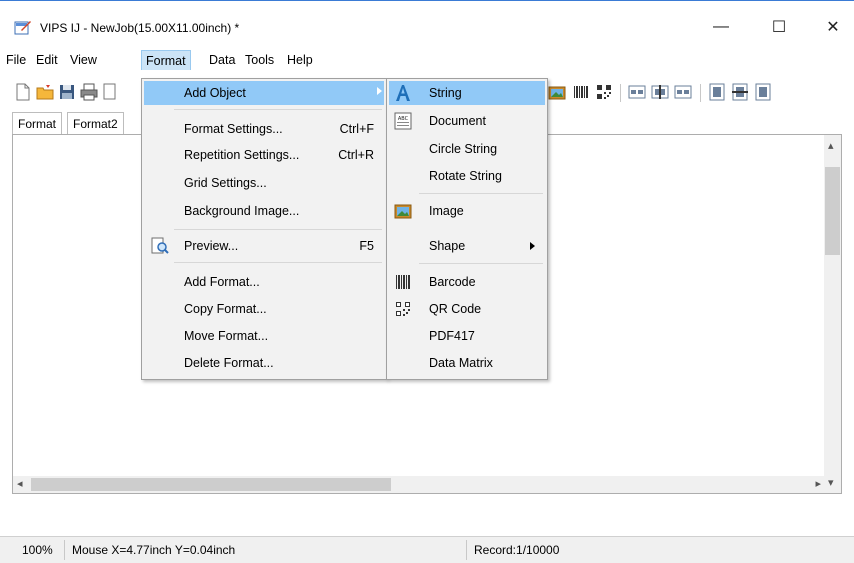 Image resolution: width=854 pixels, height=563 pixels. What do you see at coordinates (37, 123) in the screenshot?
I see `tab-format: Format` at bounding box center [37, 123].